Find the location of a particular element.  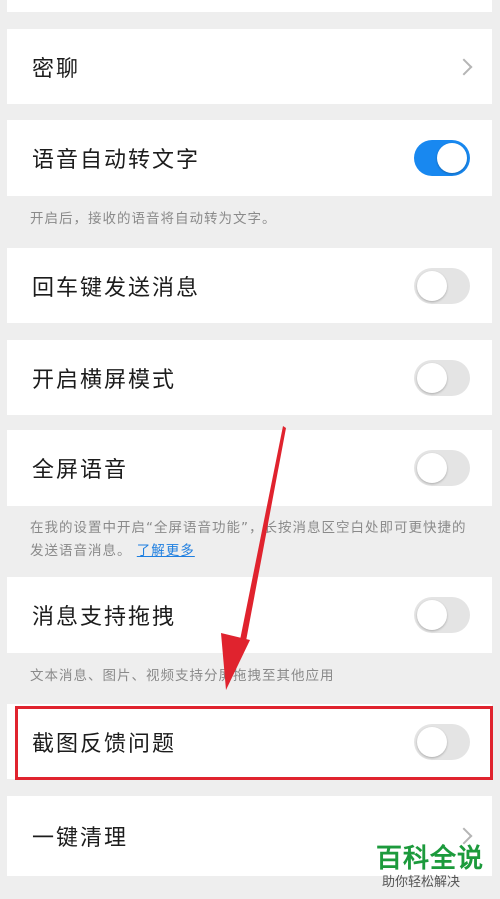

enter-send-label: 回车键发送消息 is located at coordinates (116, 288).